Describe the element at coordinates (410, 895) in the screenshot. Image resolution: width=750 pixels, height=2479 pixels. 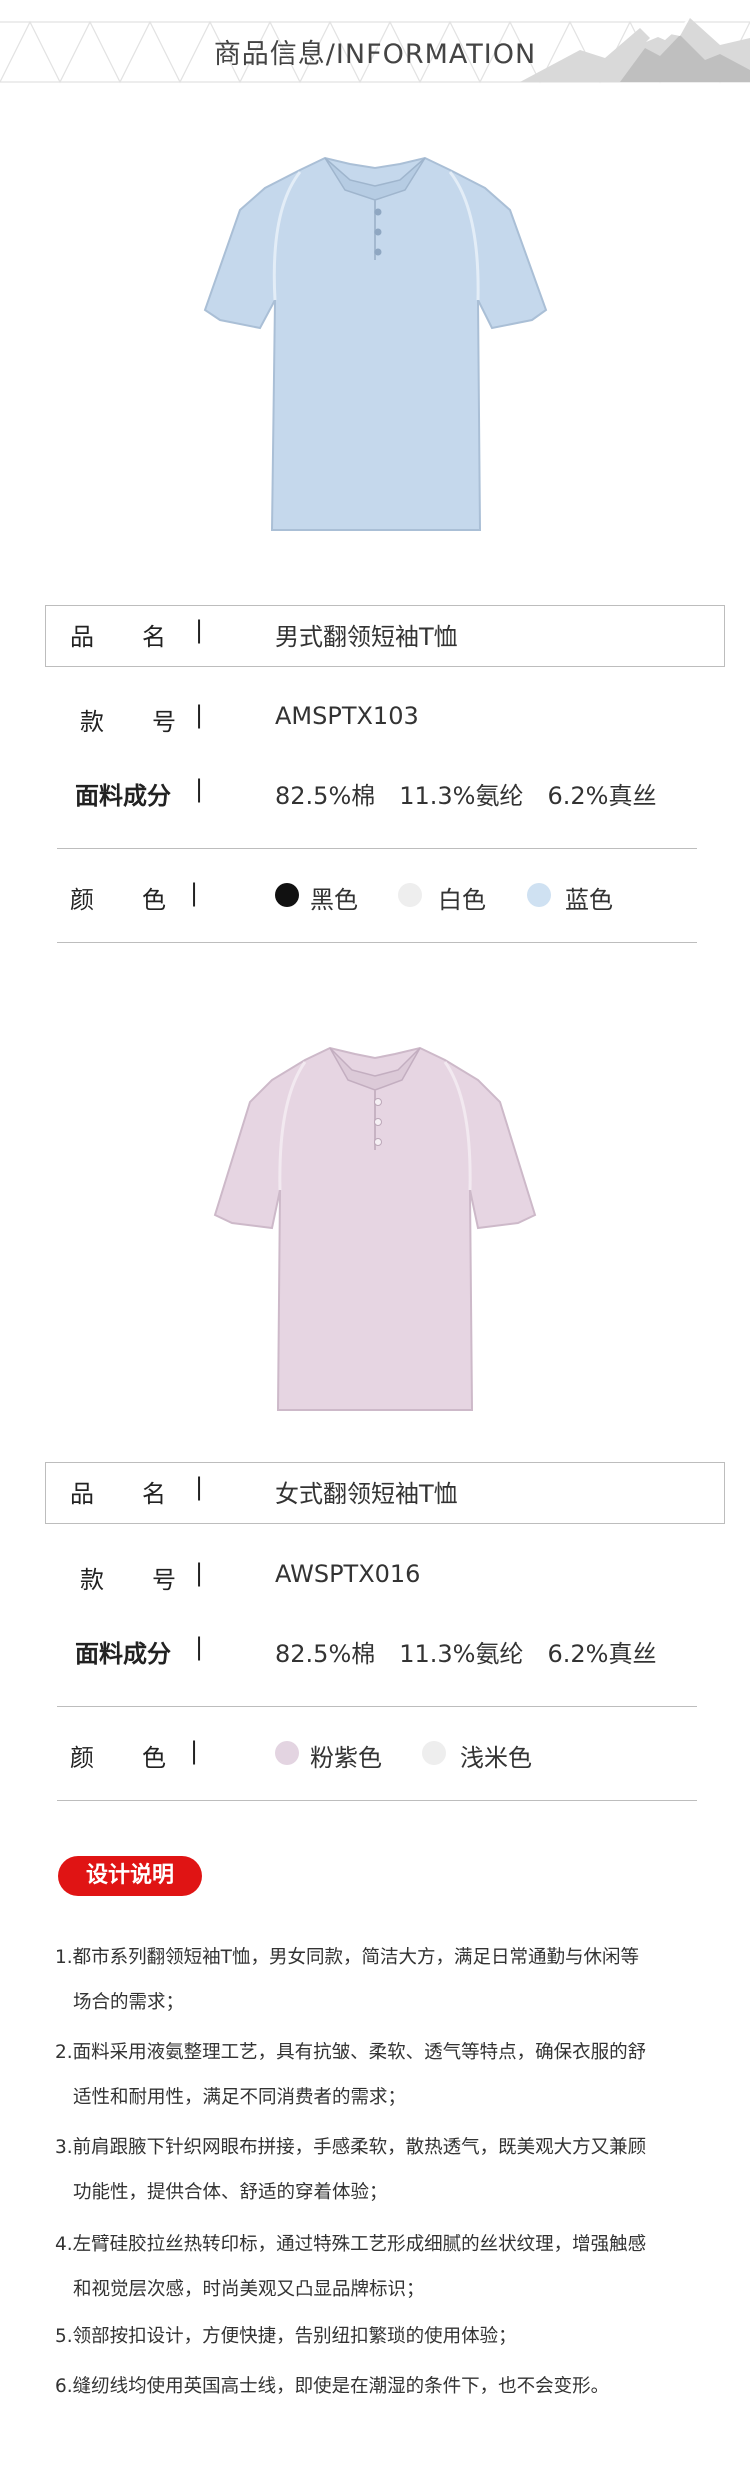
I see `color-swatch-white` at that location.